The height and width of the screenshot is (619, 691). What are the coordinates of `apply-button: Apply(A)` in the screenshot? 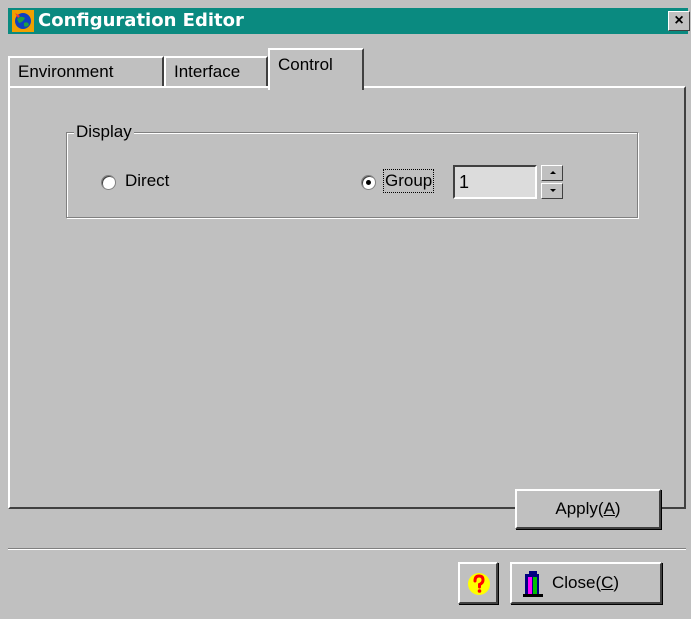 It's located at (588, 509).